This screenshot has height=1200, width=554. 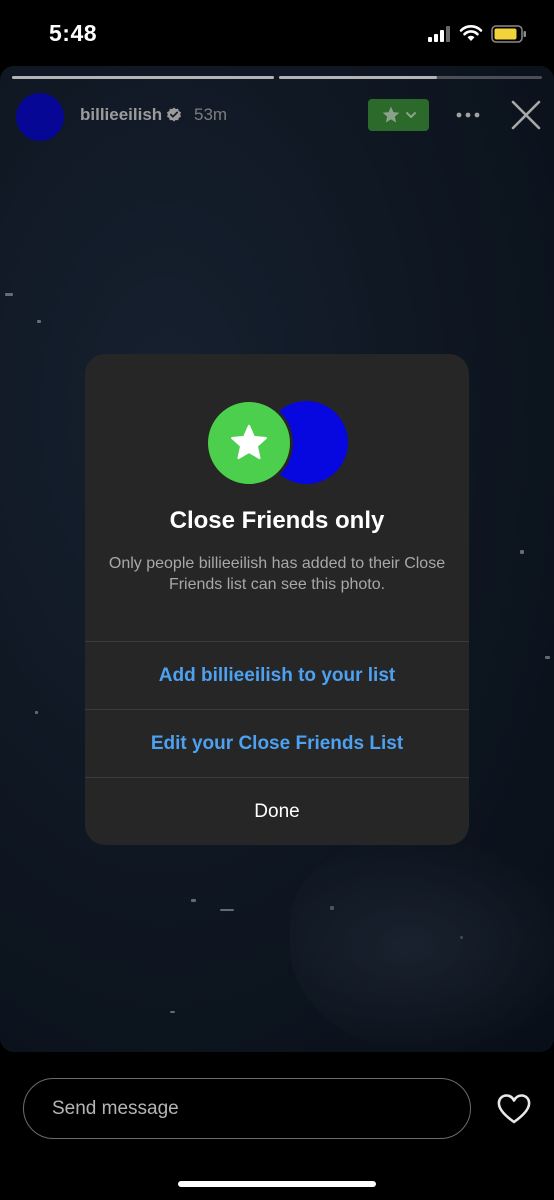 I want to click on star-icon, so click(x=249, y=442).